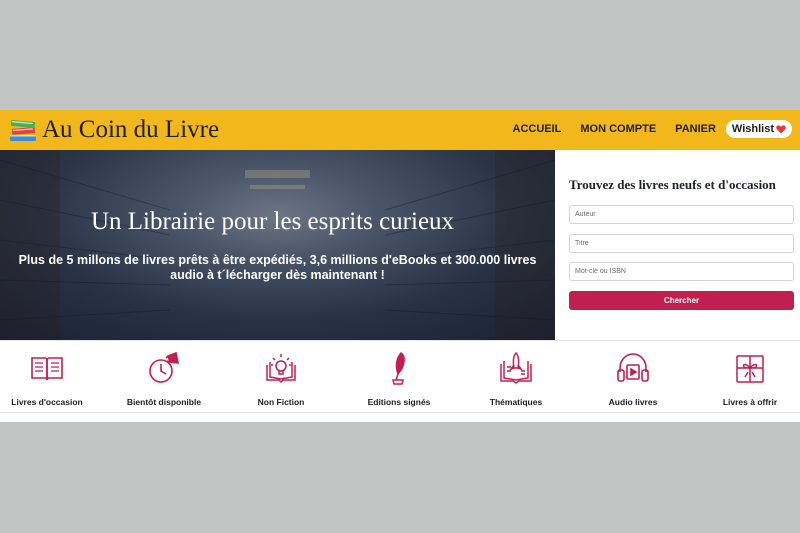 The height and width of the screenshot is (533, 800). What do you see at coordinates (399, 402) in the screenshot?
I see `category-label: Editions signés` at bounding box center [399, 402].